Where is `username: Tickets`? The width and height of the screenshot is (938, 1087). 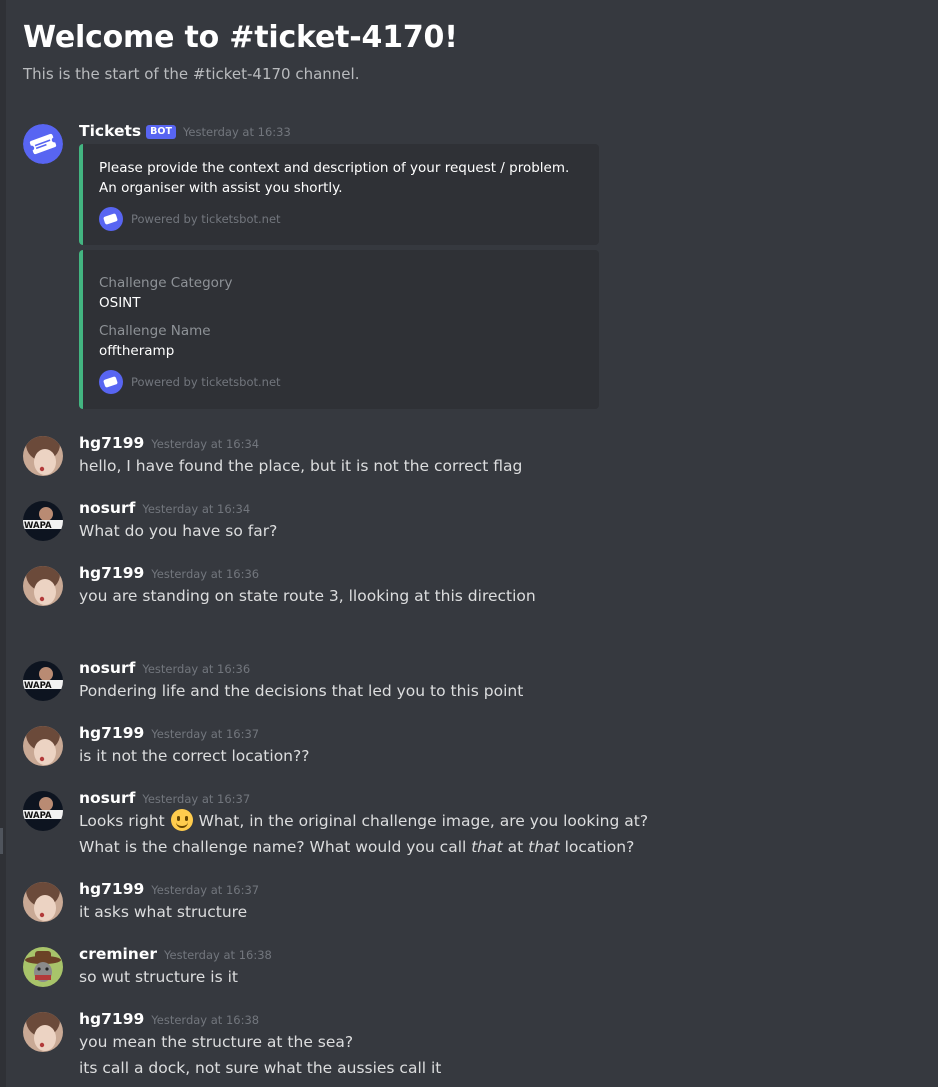 username: Tickets is located at coordinates (110, 131).